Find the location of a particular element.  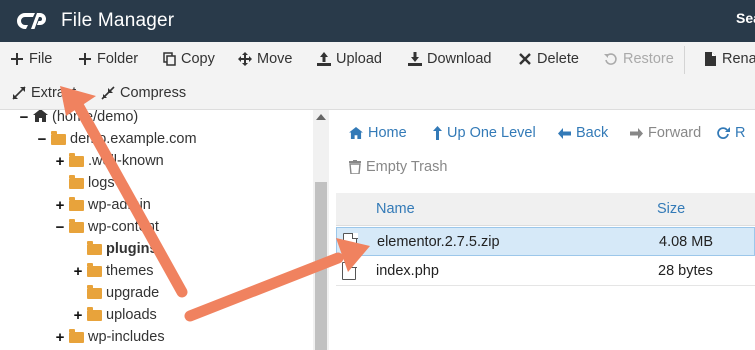

tree-node-uploads: + uploads is located at coordinates (115, 315).